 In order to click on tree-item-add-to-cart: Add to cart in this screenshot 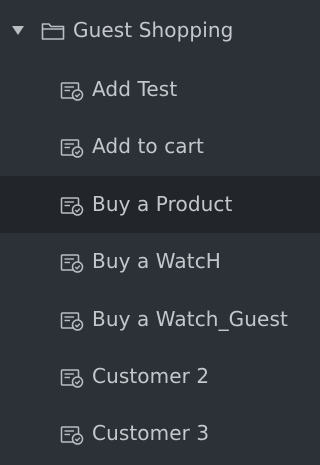, I will do `click(160, 146)`.